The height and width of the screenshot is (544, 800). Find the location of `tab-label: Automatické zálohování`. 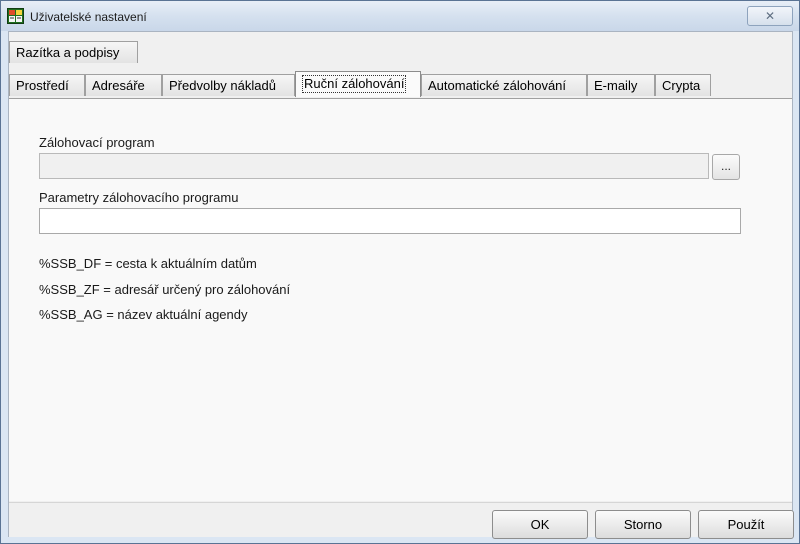

tab-label: Automatické zálohování is located at coordinates (497, 85).